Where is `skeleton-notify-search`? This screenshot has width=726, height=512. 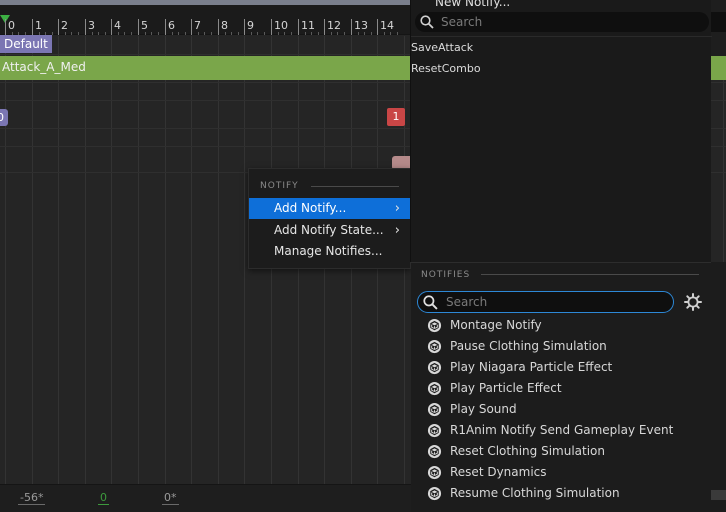
skeleton-notify-search is located at coordinates (562, 22).